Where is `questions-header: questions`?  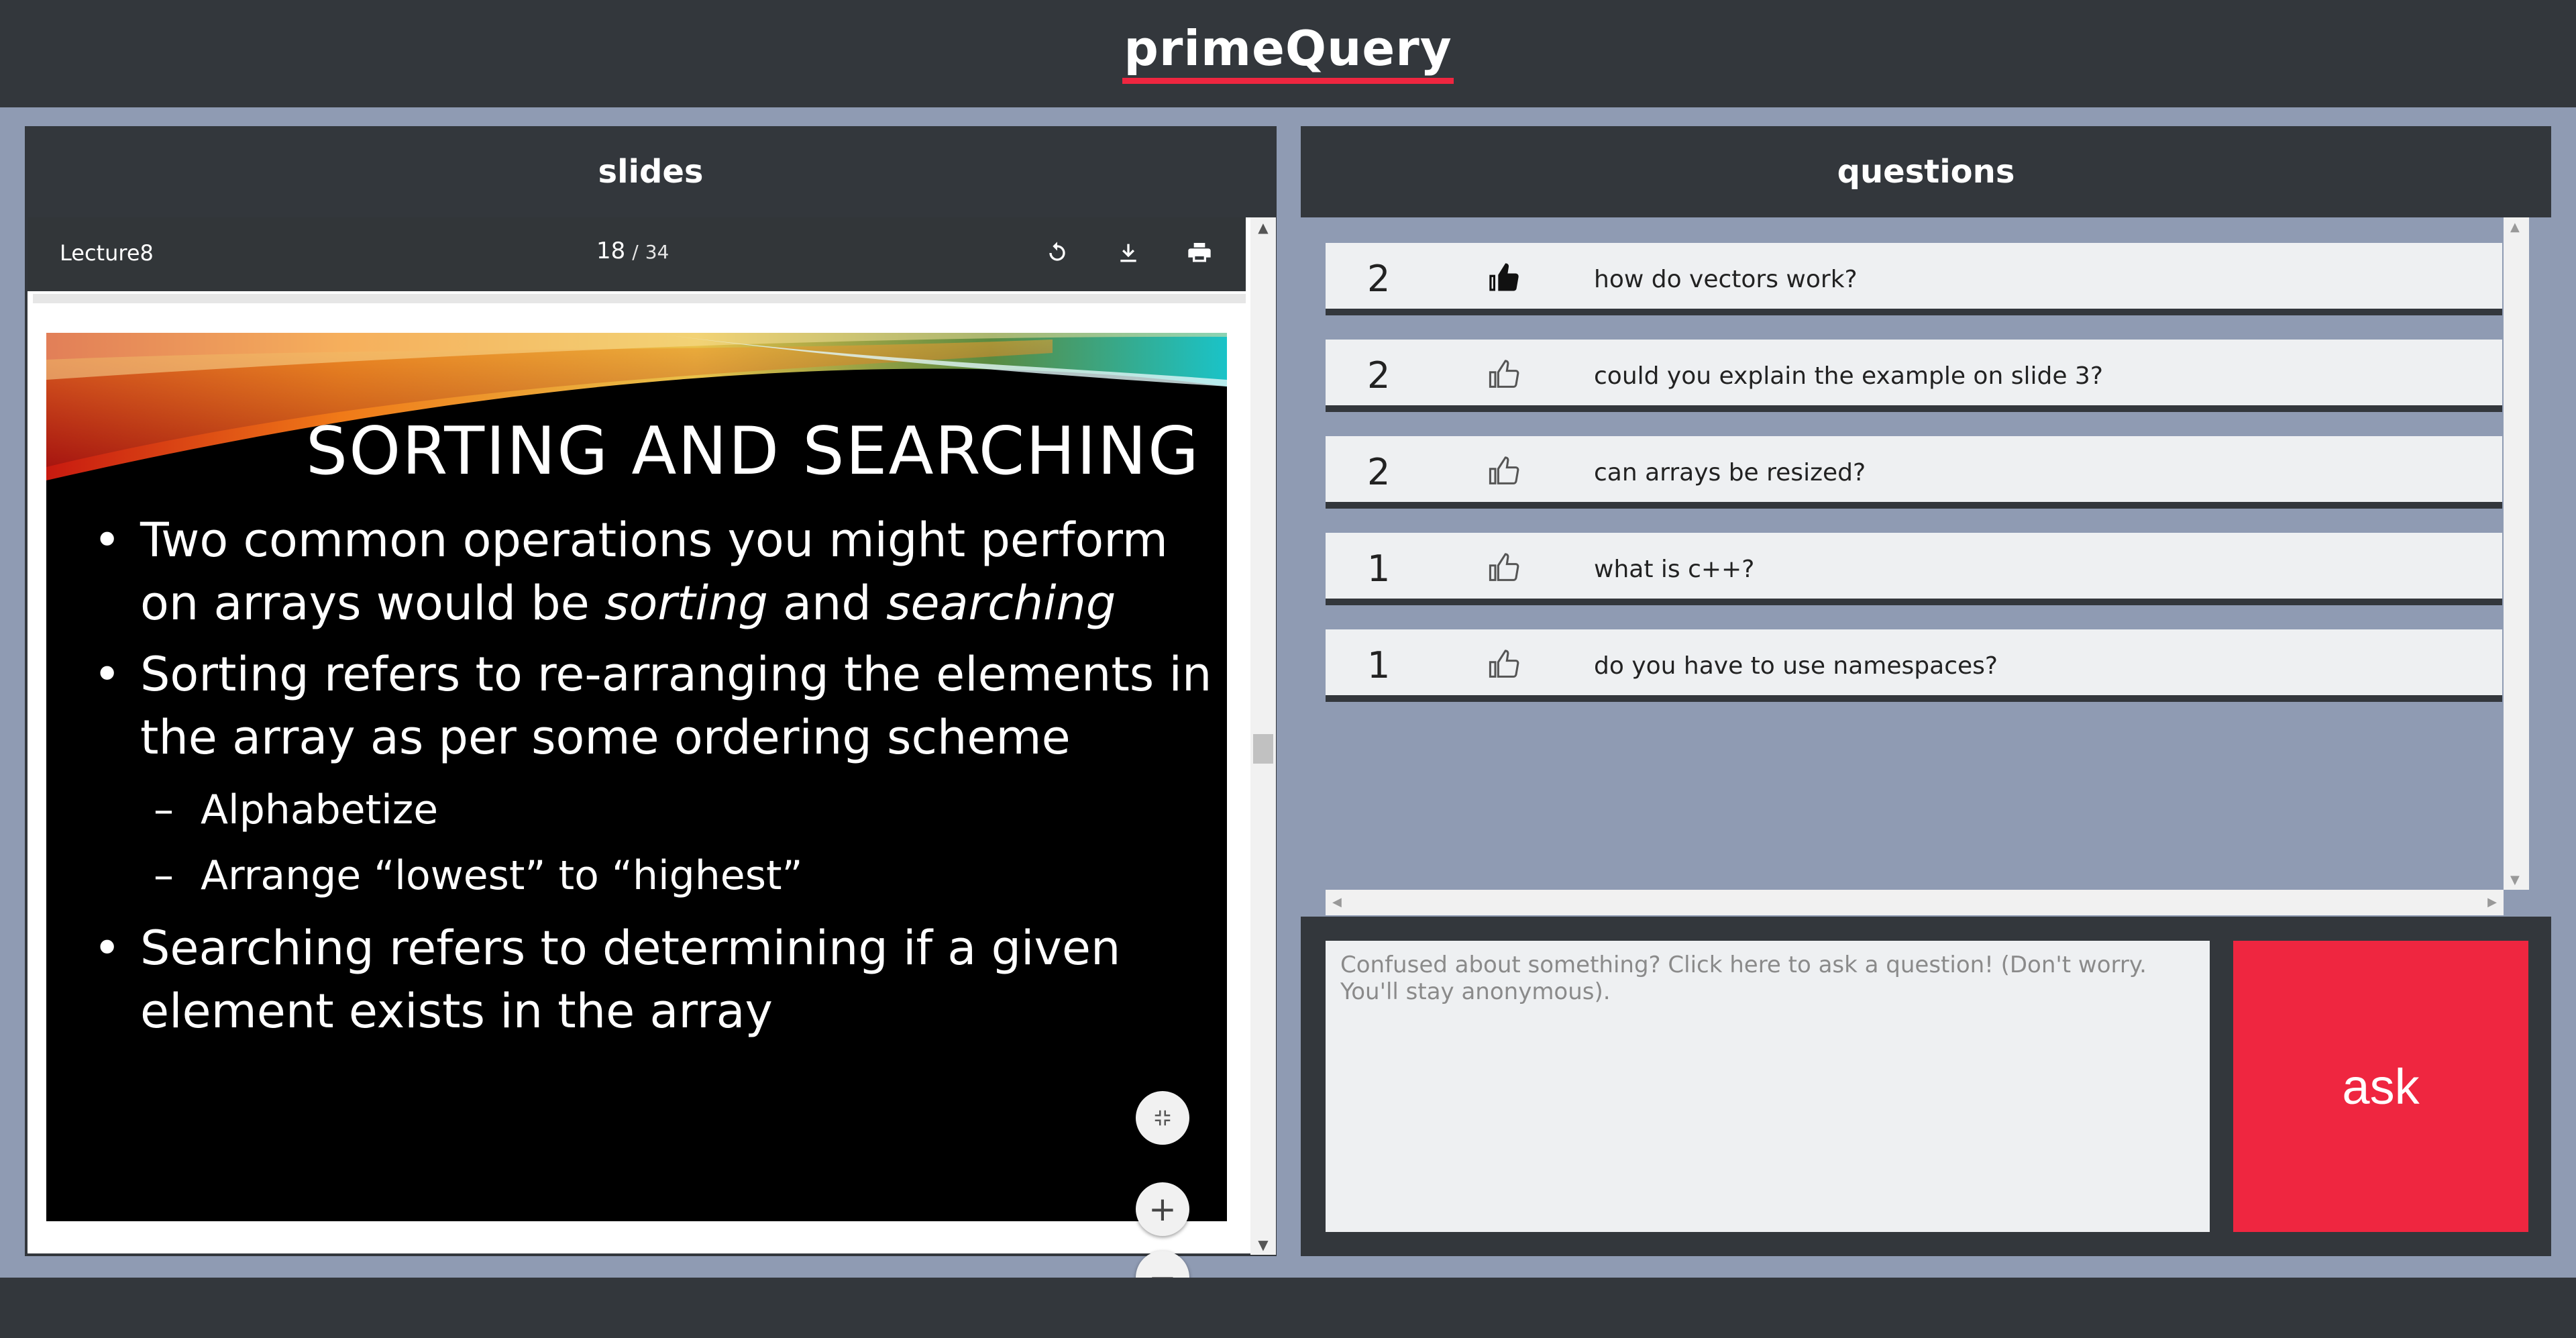
questions-header: questions is located at coordinates (1926, 171).